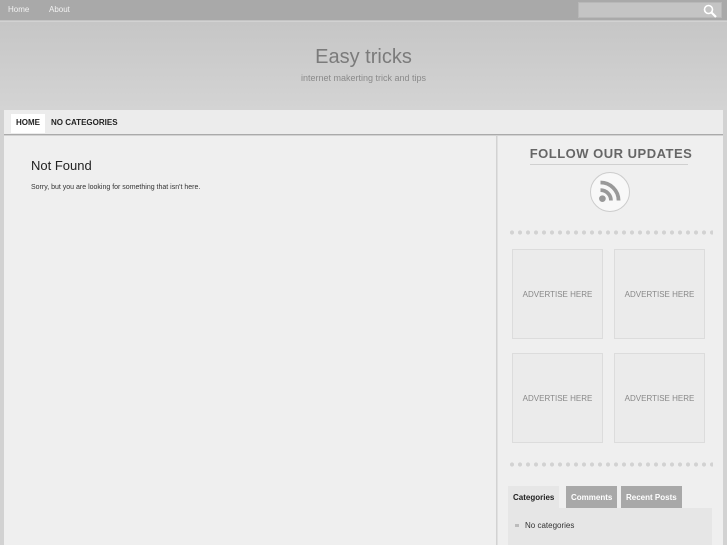 The width and height of the screenshot is (727, 545). I want to click on follow-heading: FOLLOW OUR UPDATES, so click(611, 153).